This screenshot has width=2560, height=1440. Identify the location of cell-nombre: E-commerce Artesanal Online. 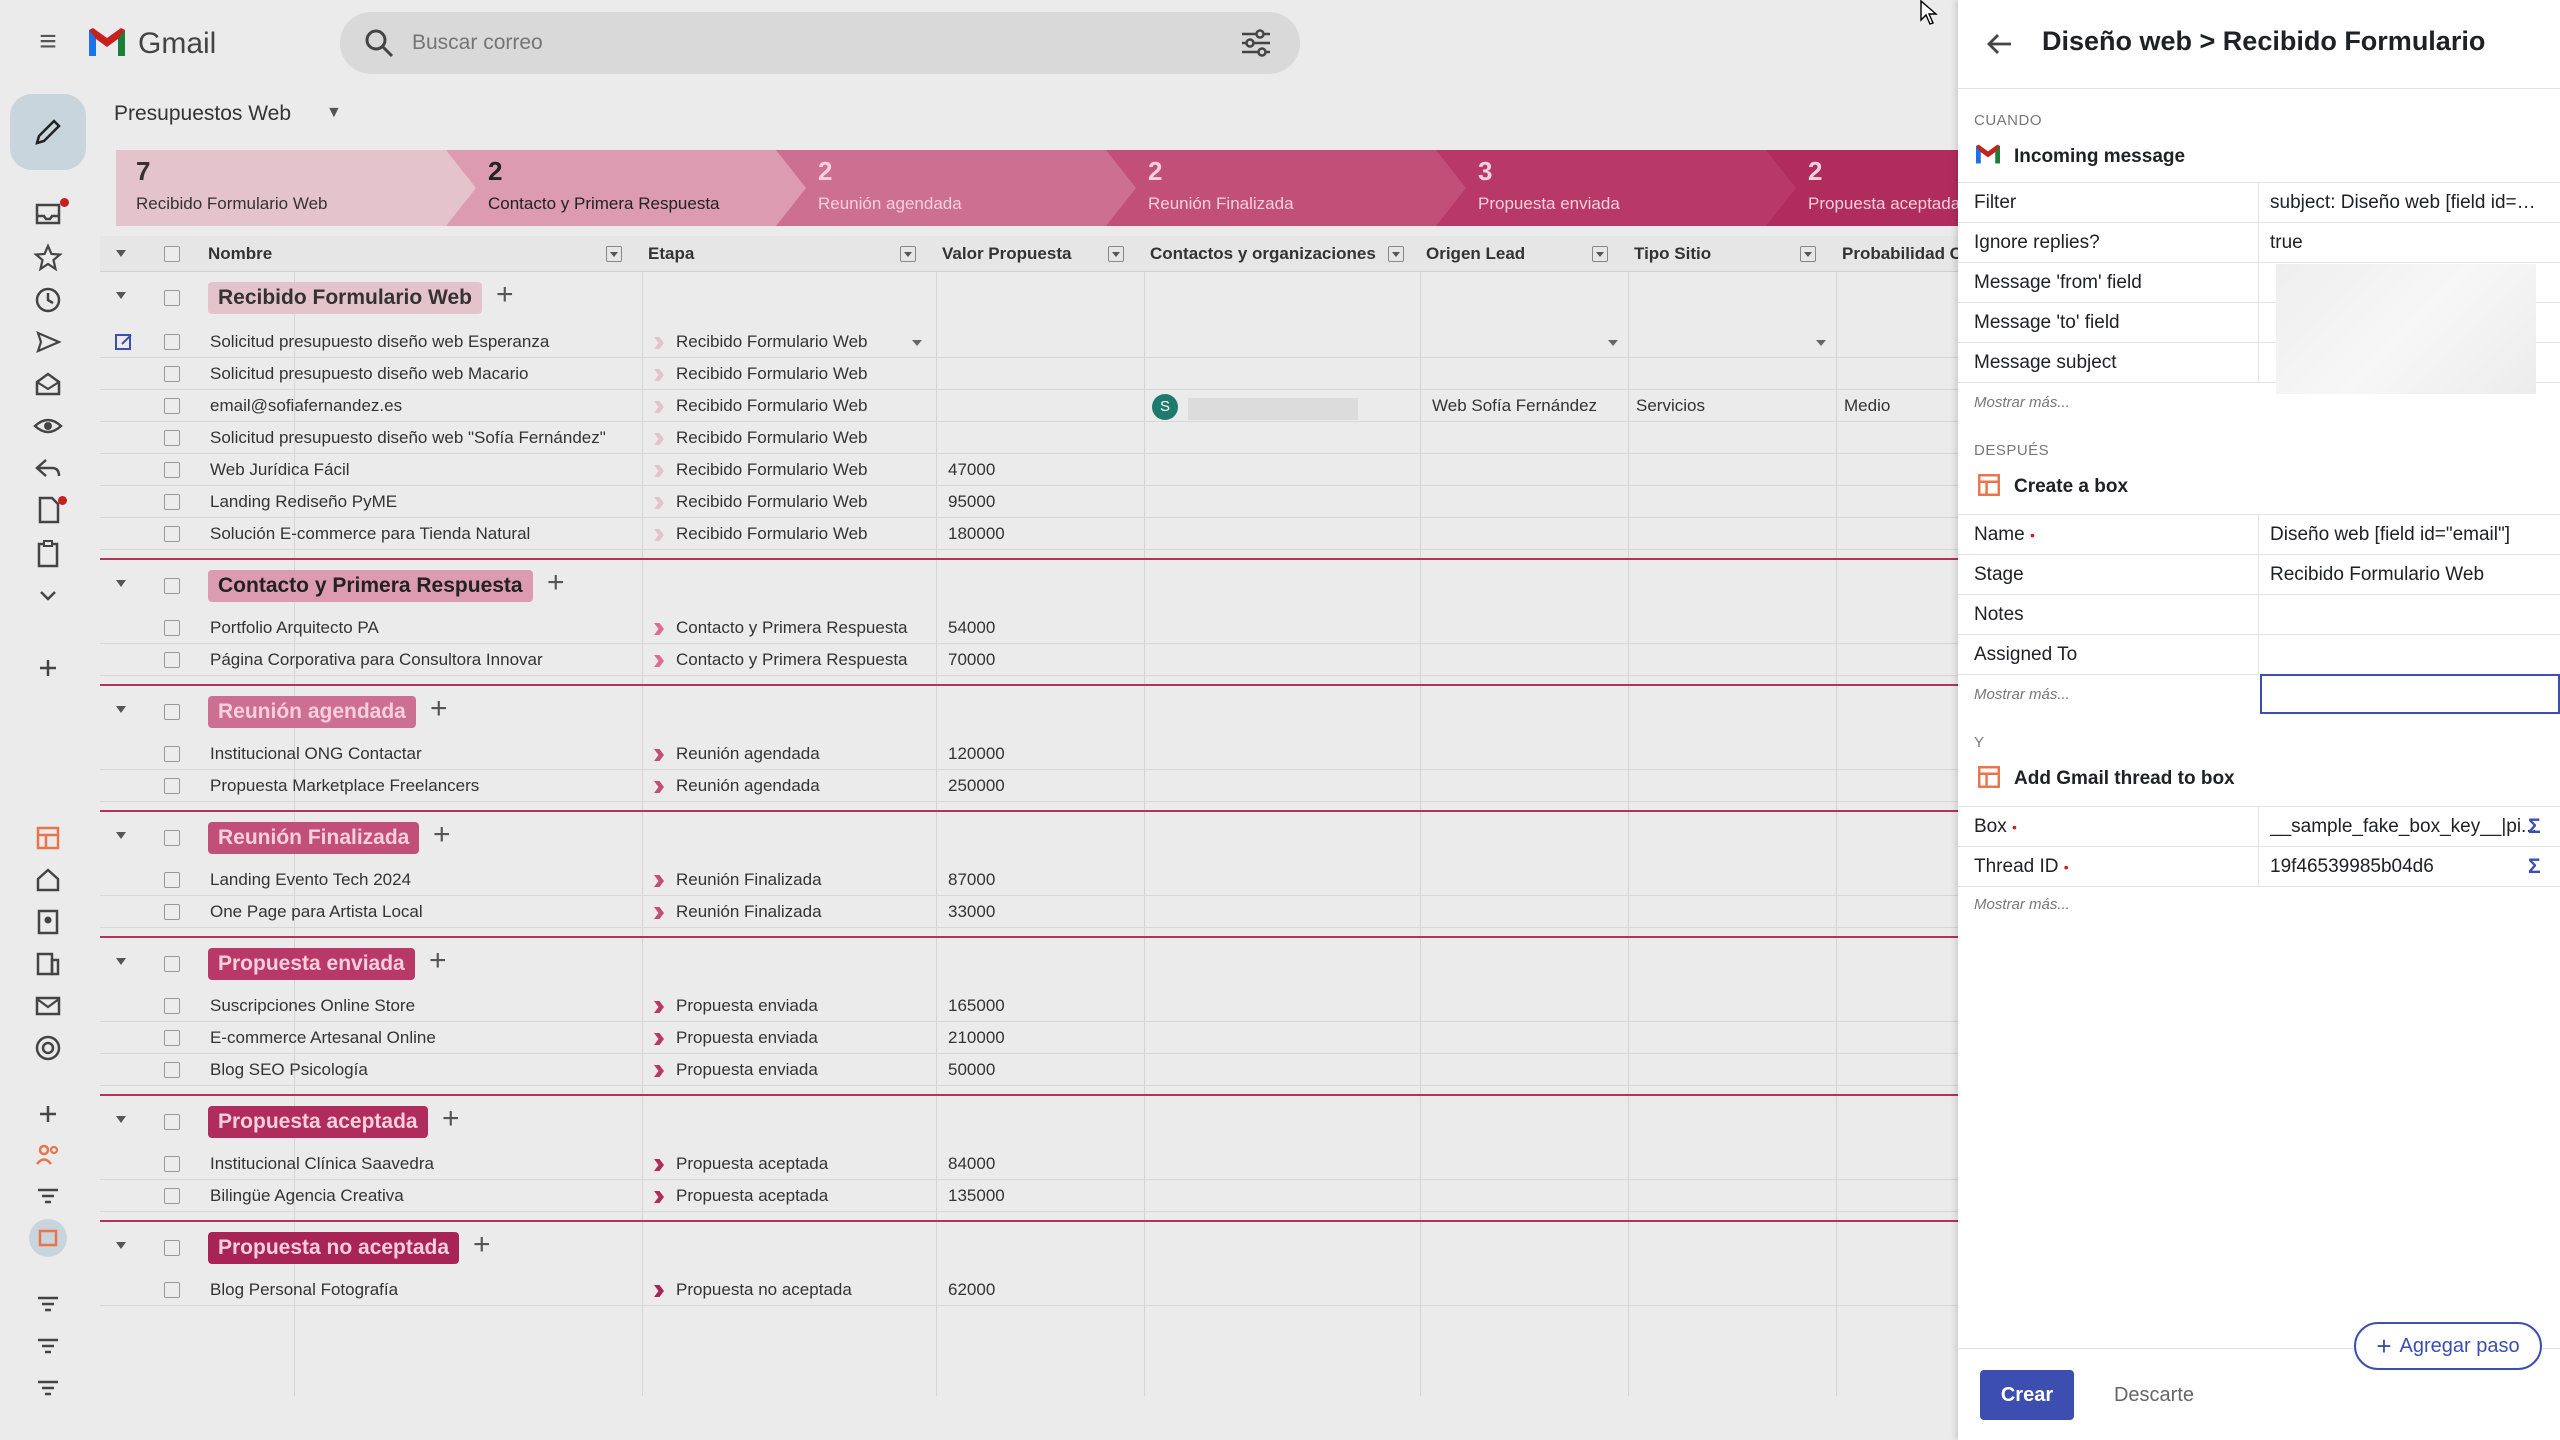
(425, 1038).